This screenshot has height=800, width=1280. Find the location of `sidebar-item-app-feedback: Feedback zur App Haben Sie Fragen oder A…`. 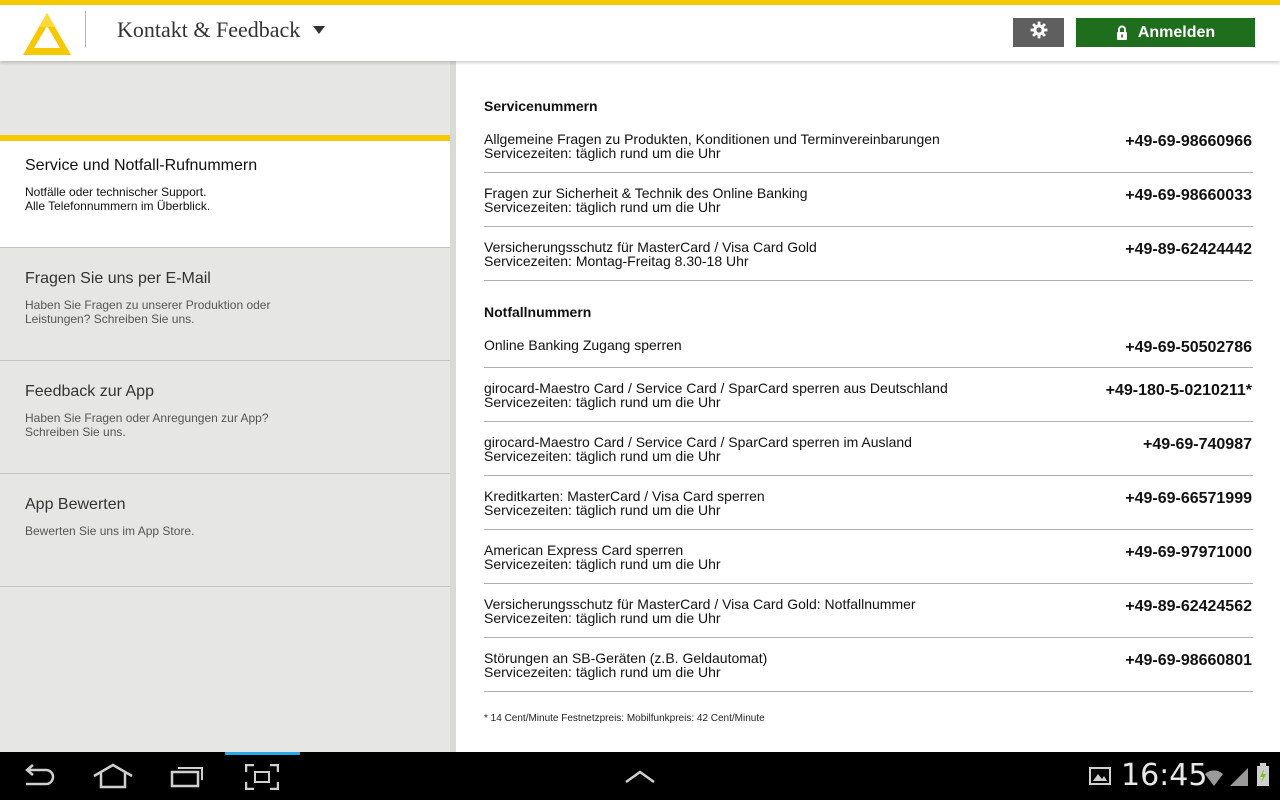

sidebar-item-app-feedback: Feedback zur App Haben Sie Fragen oder A… is located at coordinates (225, 417).